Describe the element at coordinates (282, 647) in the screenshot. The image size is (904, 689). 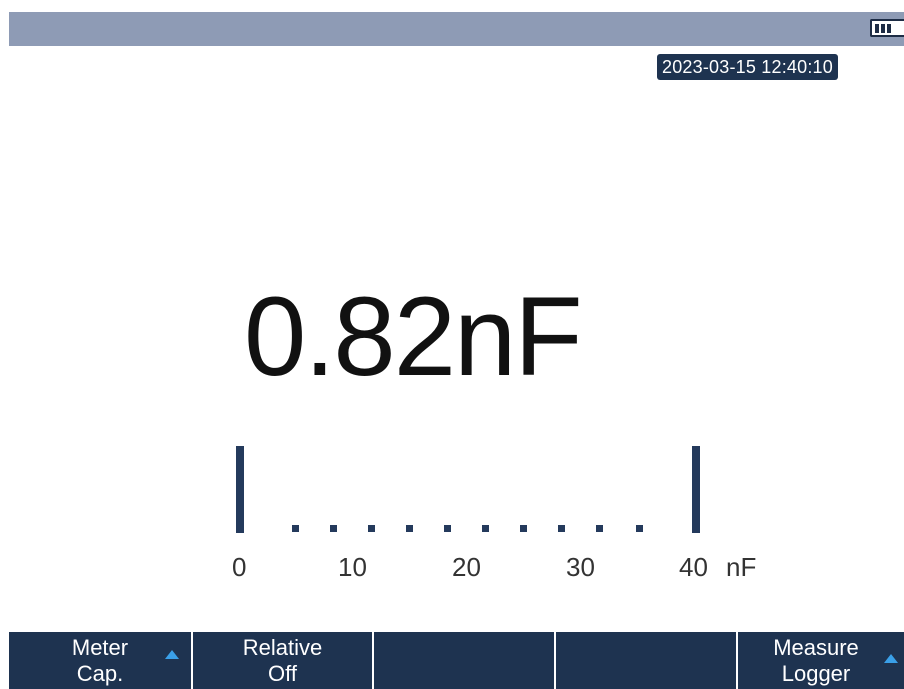
I see `softkey-label: Relative` at that location.